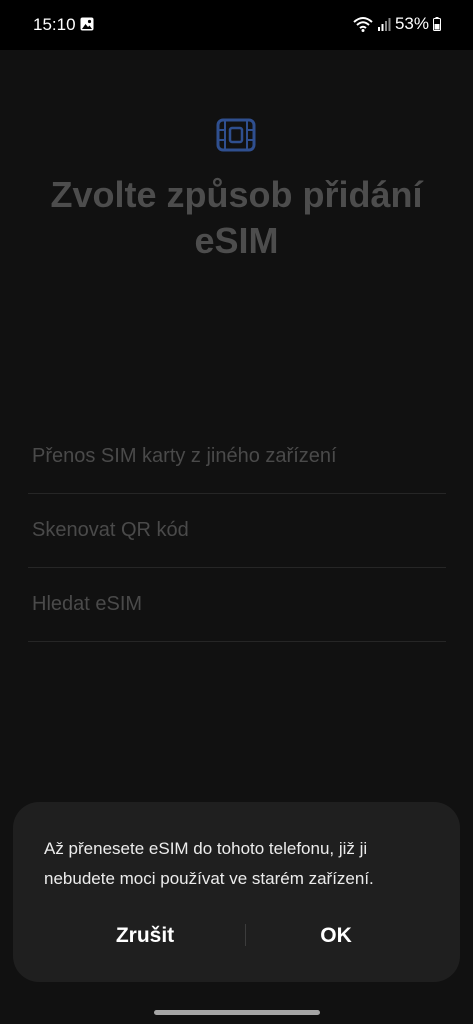  I want to click on home-indicator, so click(237, 1012).